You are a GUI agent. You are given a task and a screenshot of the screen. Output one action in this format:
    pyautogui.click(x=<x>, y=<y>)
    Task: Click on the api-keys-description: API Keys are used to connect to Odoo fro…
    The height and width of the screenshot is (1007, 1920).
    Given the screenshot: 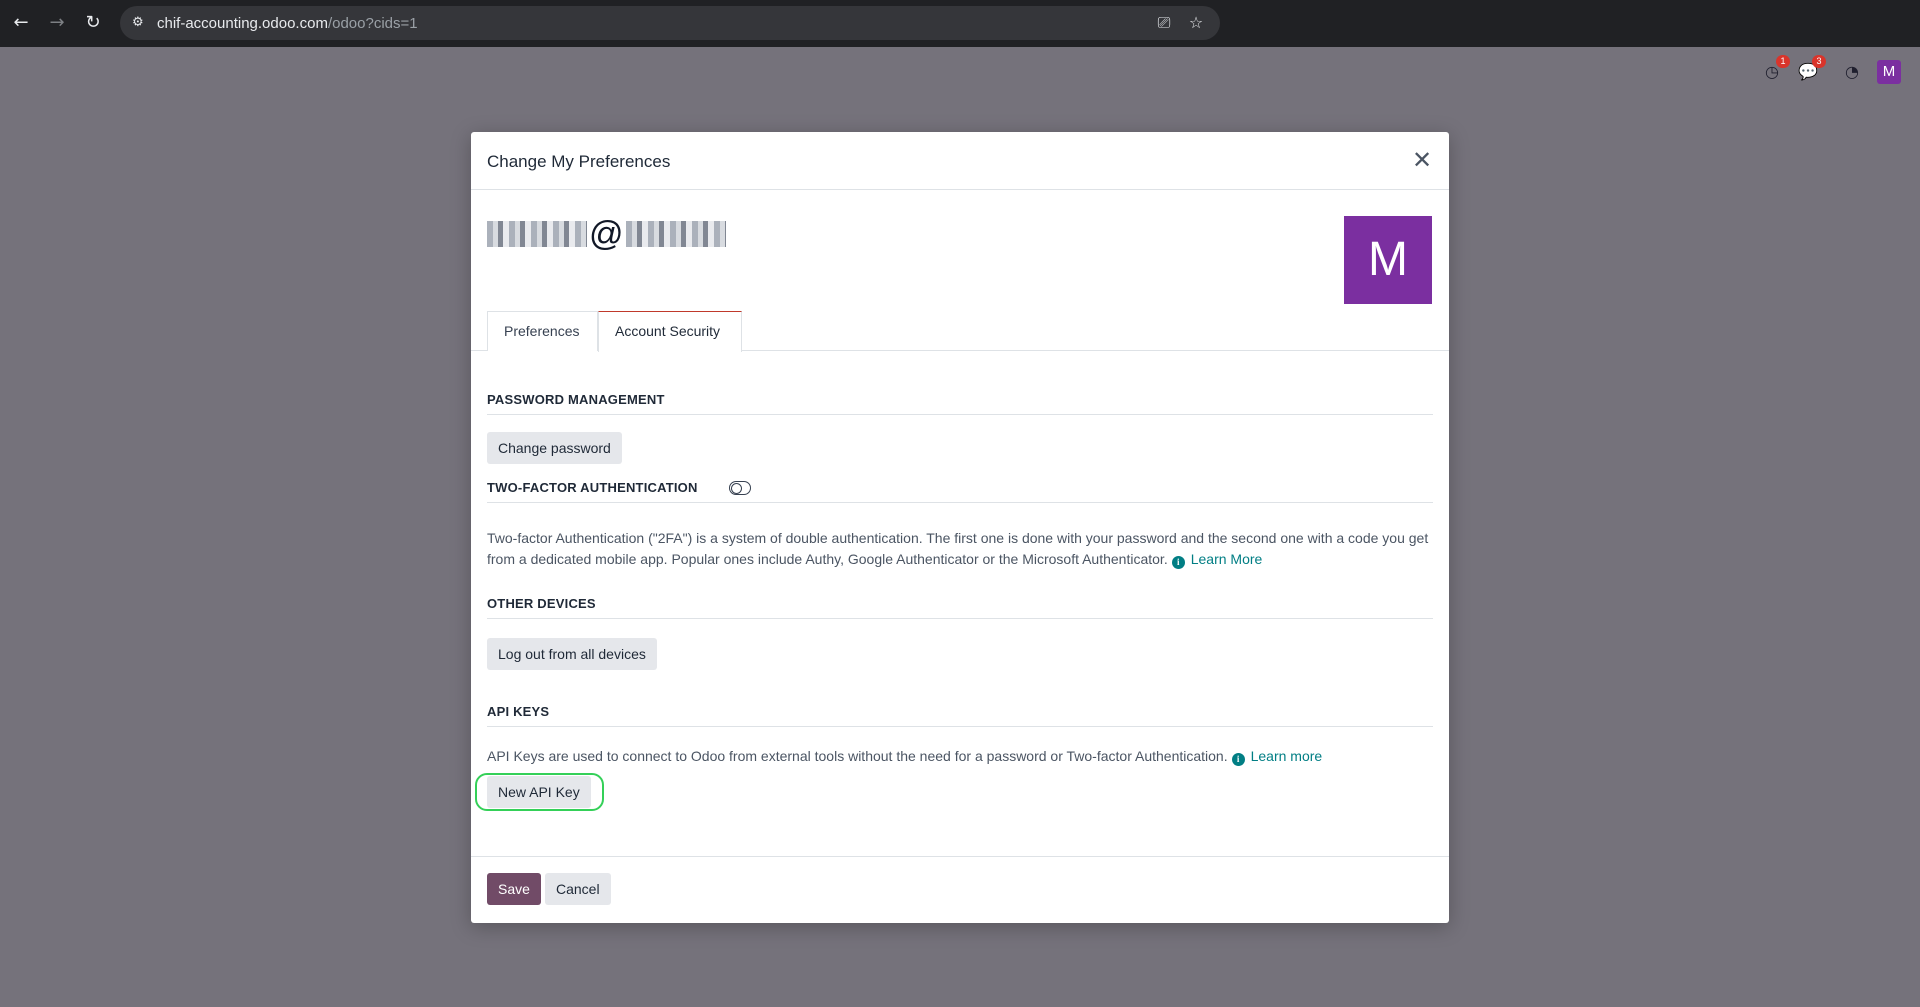 What is the action you would take?
    pyautogui.click(x=962, y=756)
    